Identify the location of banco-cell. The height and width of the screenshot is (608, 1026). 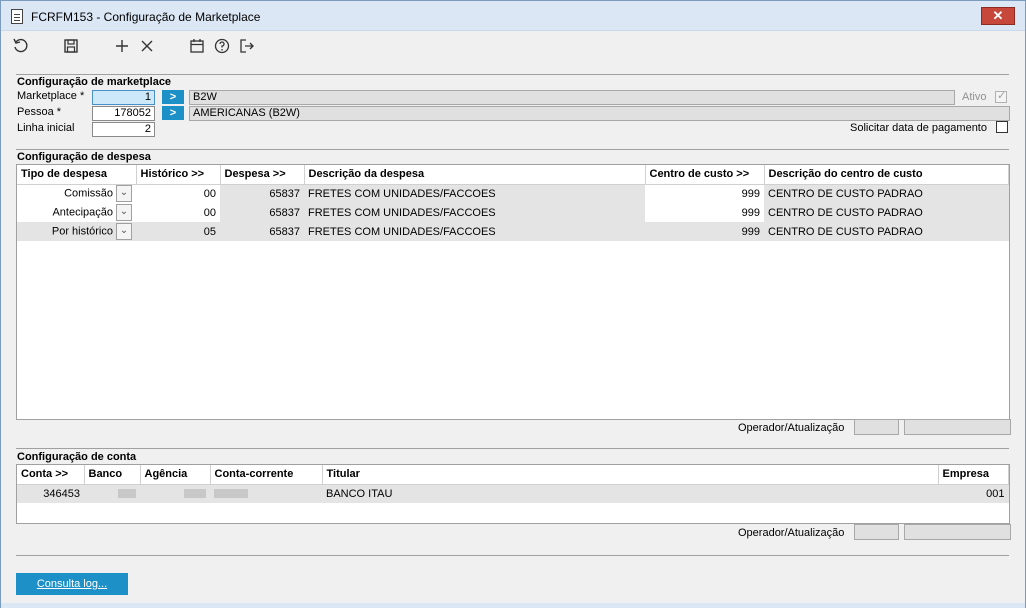
(112, 493).